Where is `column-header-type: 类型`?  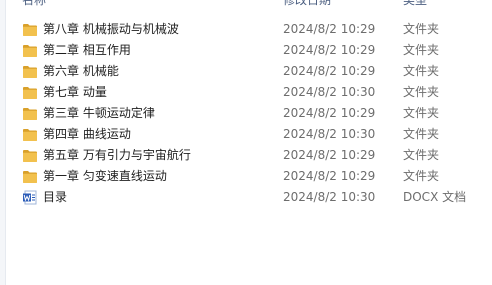
column-header-type: 类型 is located at coordinates (415, 4).